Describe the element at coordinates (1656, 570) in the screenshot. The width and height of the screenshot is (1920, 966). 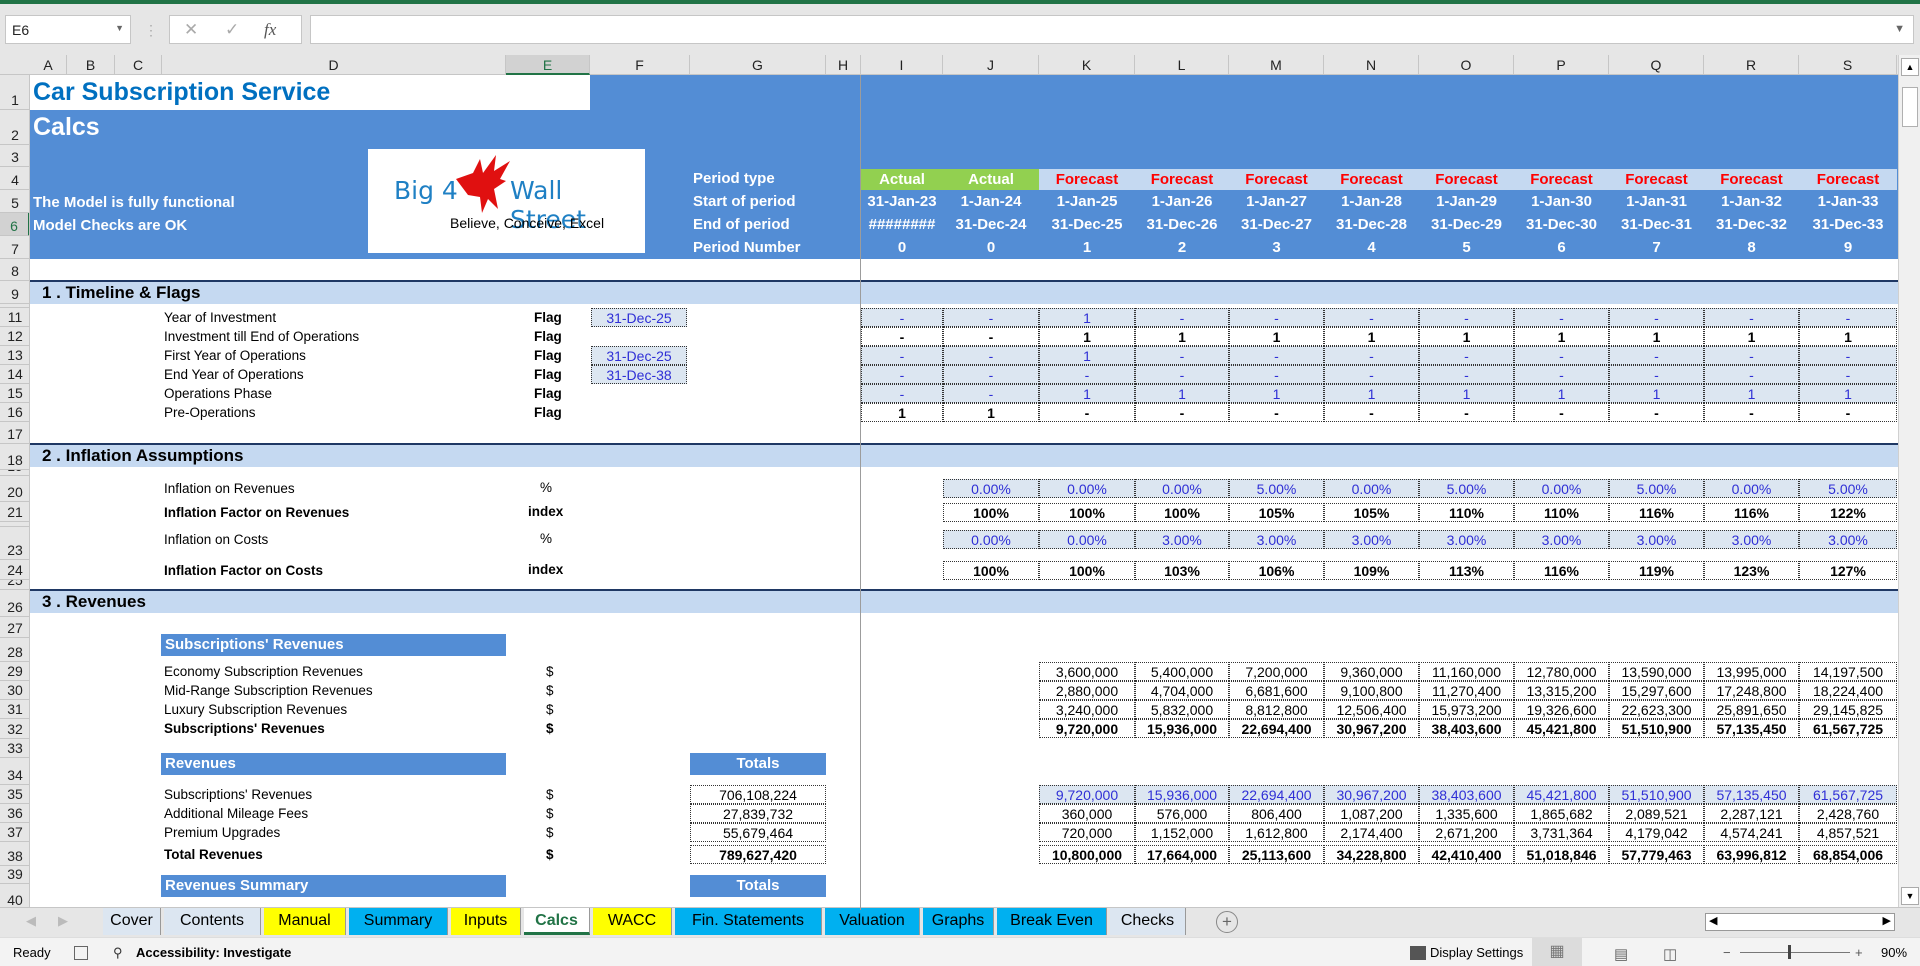
I see `inflation-value: 119%` at that location.